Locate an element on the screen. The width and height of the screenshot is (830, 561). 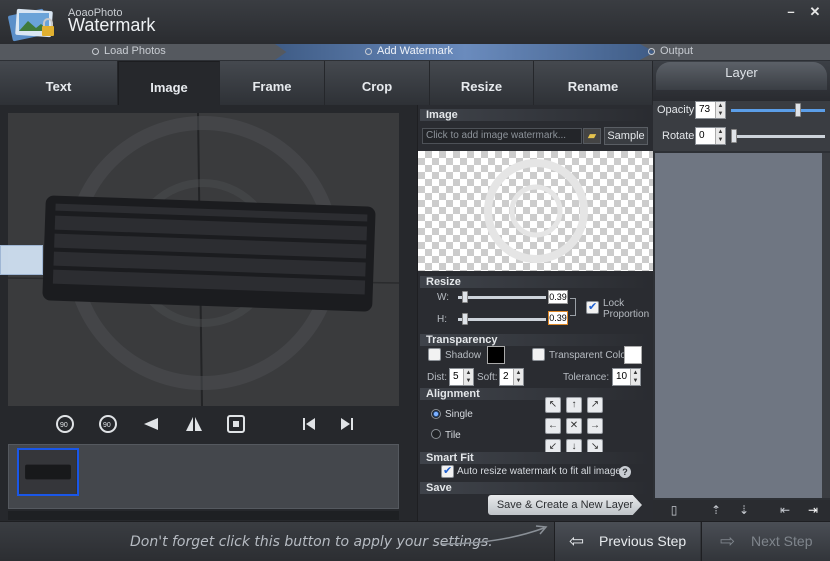
tab-resize: Resize is located at coordinates (482, 83).